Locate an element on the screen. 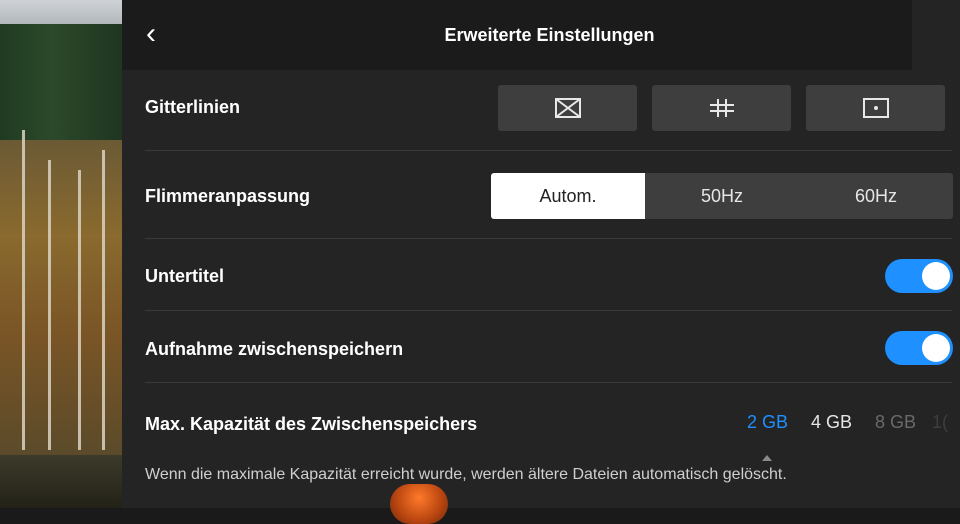 This screenshot has height=524, width=960. diagonal-grid-icon is located at coordinates (567, 108).